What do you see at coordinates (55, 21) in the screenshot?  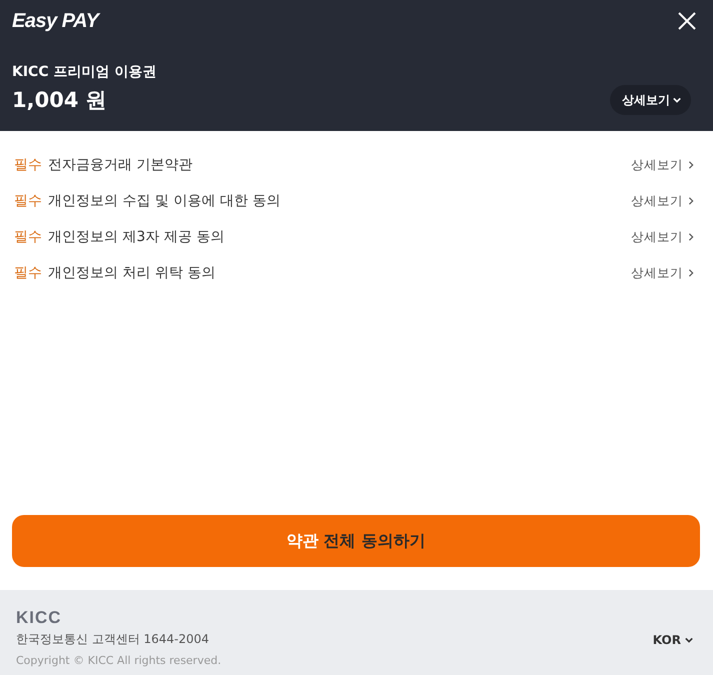 I see `app-logo: Easy PAY` at bounding box center [55, 21].